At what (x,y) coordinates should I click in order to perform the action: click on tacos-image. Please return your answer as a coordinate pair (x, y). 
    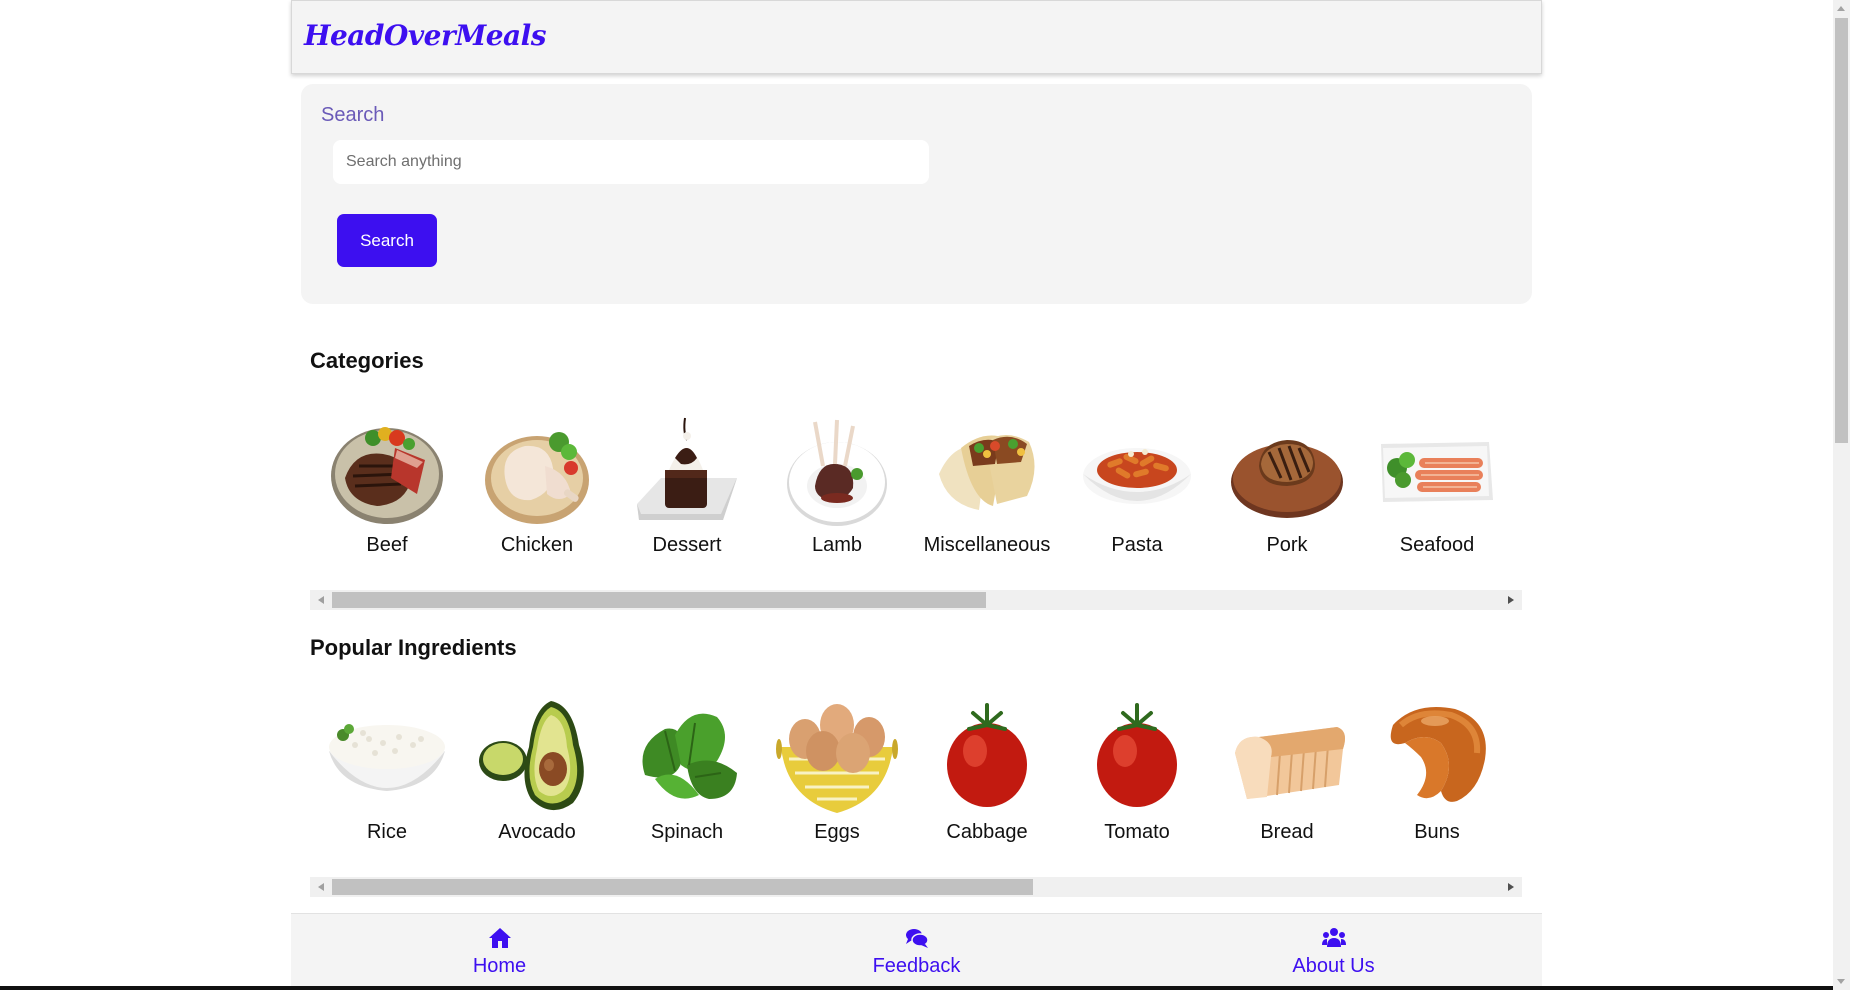
    Looking at the image, I should click on (987, 470).